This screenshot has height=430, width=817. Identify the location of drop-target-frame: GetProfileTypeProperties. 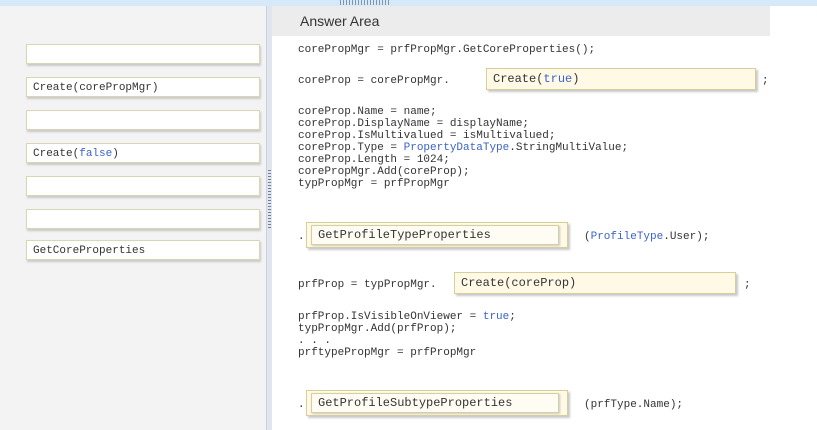
(437, 235).